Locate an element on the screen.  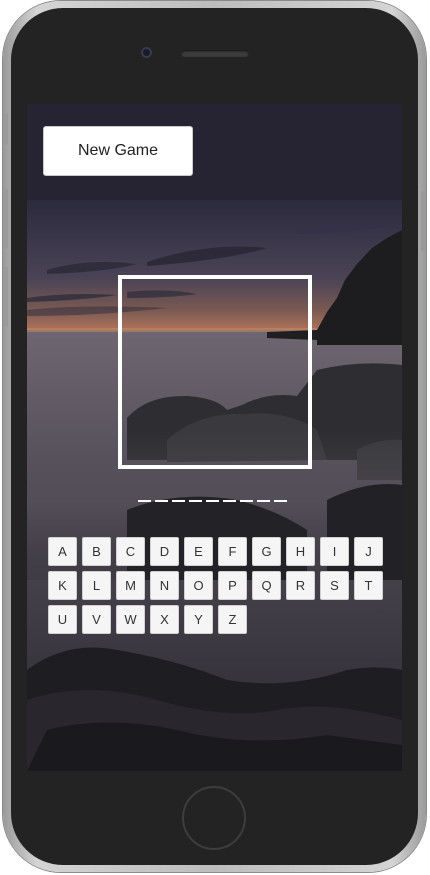
power-button is located at coordinates (423, 221).